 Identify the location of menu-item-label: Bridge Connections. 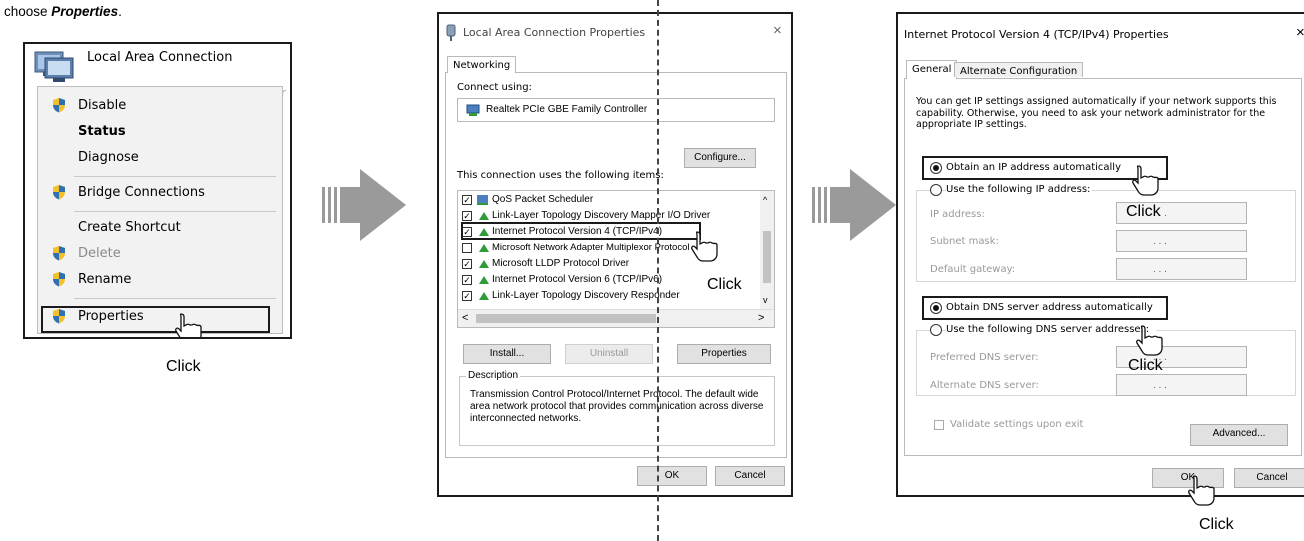
(141, 192).